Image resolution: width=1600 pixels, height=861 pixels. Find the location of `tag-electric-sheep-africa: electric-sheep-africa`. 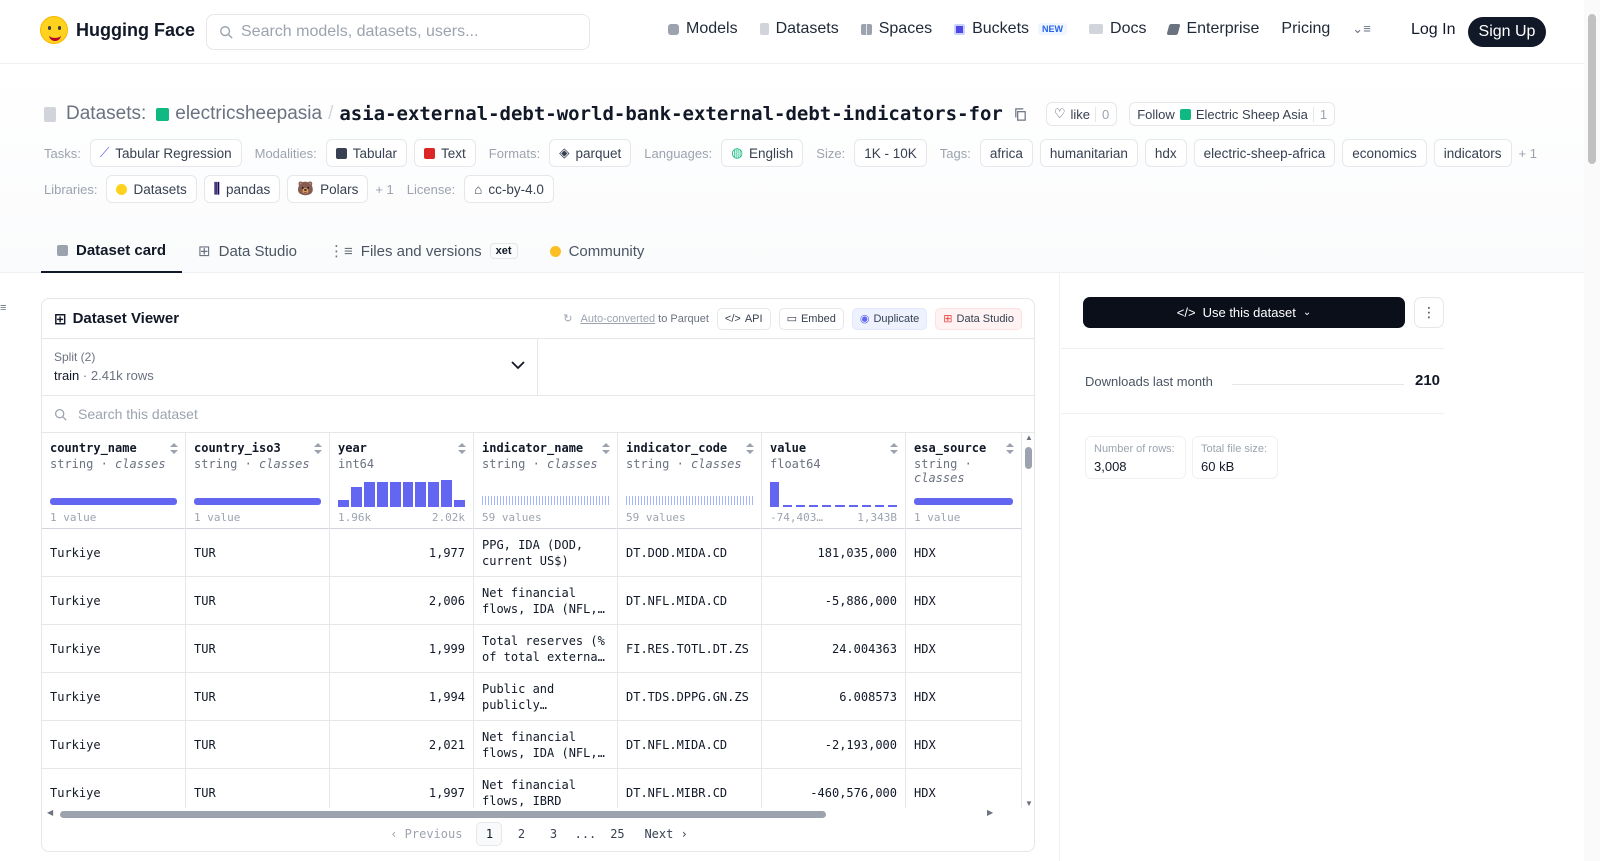

tag-electric-sheep-africa: electric-sheep-africa is located at coordinates (1264, 153).